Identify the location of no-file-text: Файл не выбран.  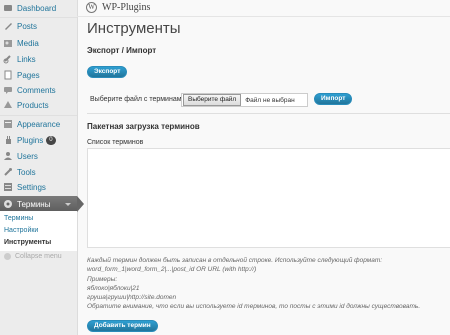
(270, 100).